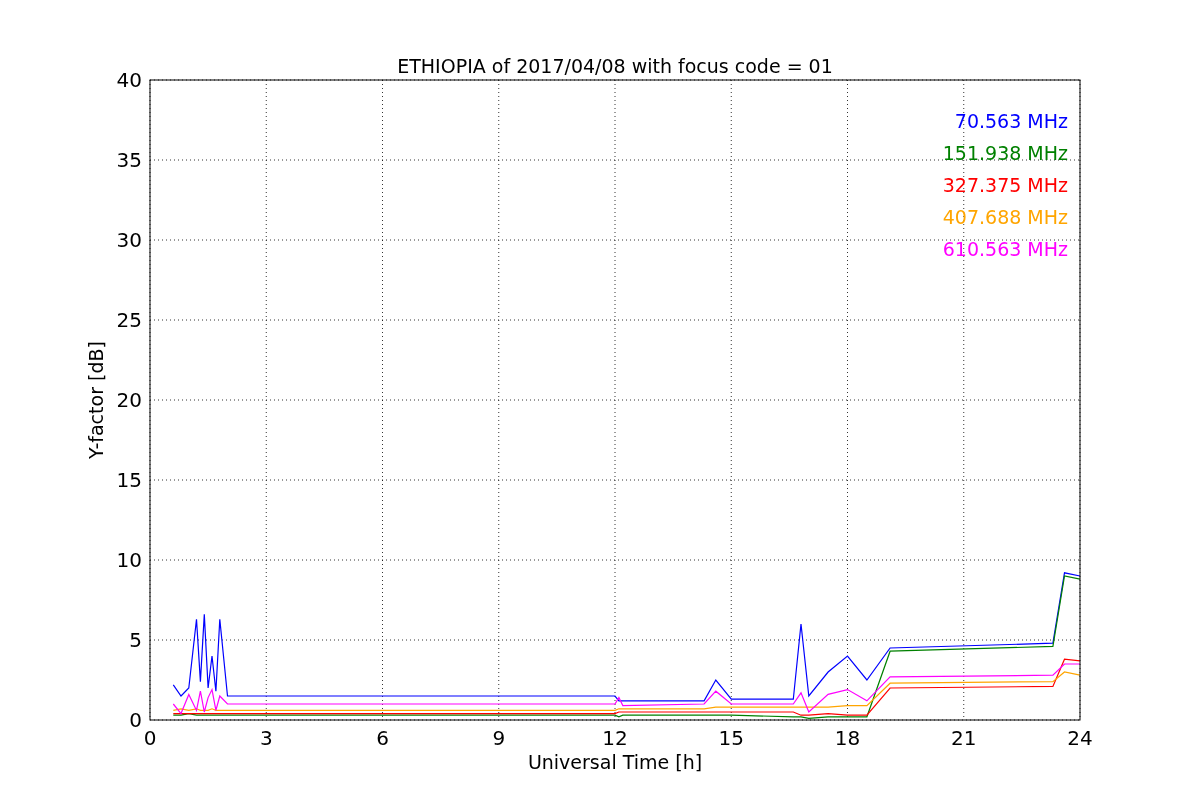 The height and width of the screenshot is (800, 1200). Describe the element at coordinates (1005, 217) in the screenshot. I see `legend-label: 407.688 MHz` at that location.